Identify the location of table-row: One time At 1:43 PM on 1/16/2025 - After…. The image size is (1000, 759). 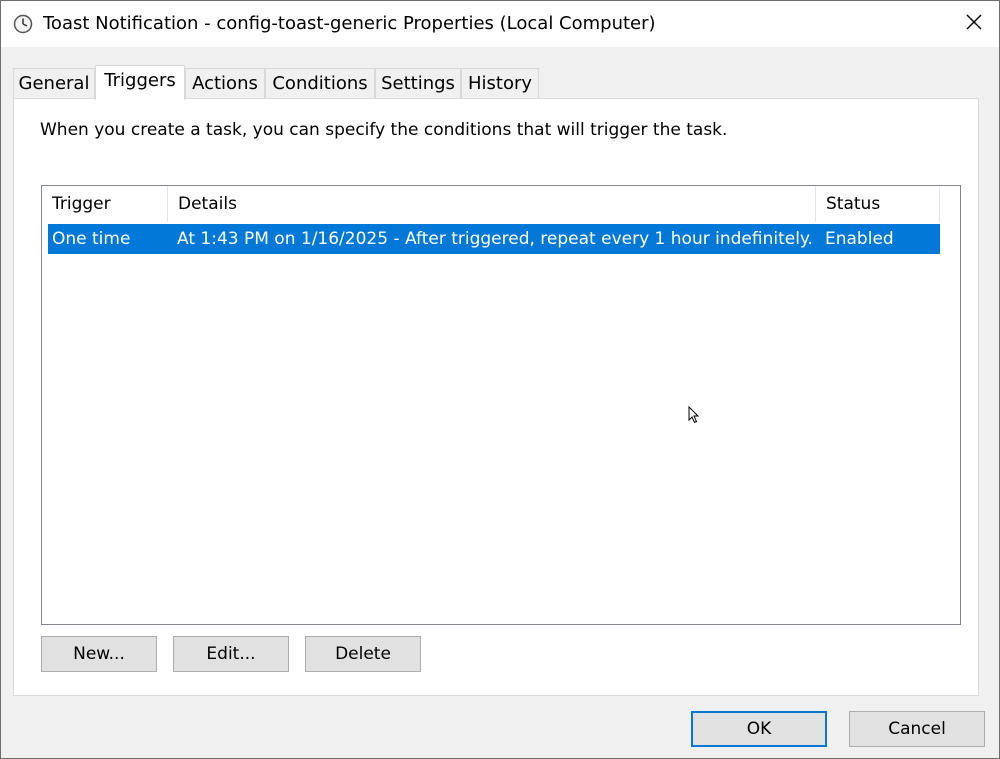
(494, 239).